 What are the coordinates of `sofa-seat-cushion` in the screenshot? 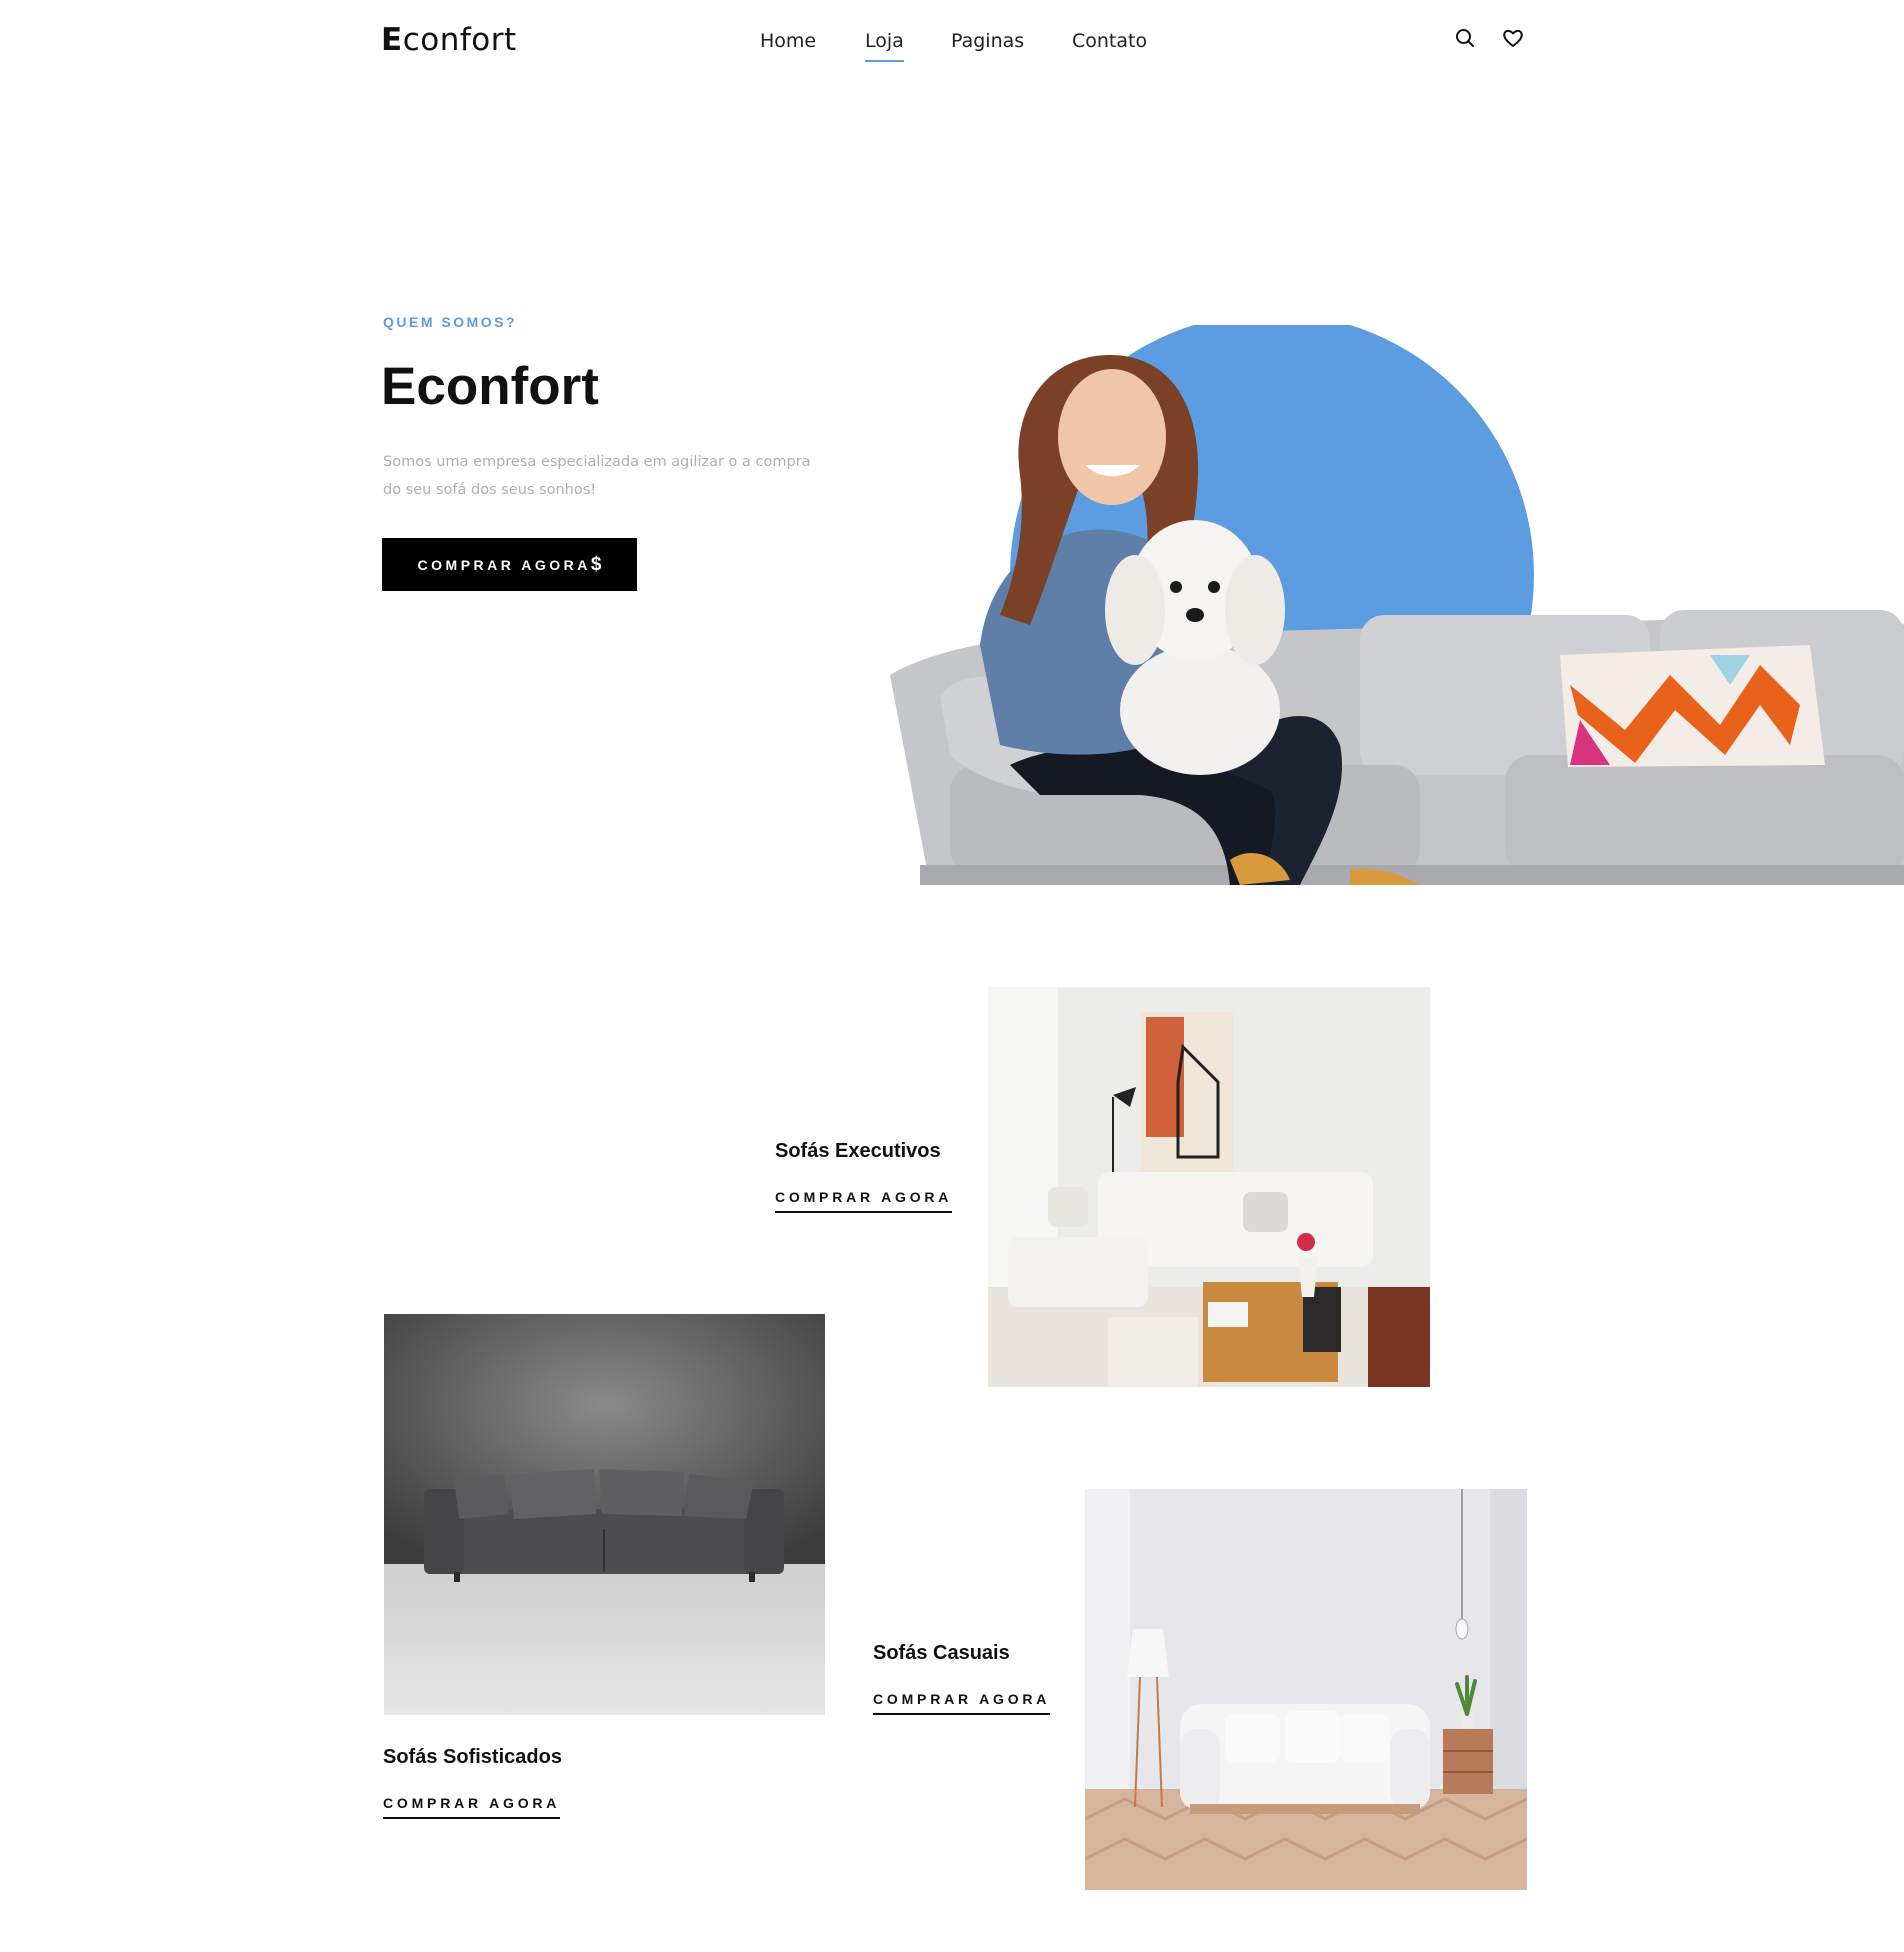 It's located at (1704, 815).